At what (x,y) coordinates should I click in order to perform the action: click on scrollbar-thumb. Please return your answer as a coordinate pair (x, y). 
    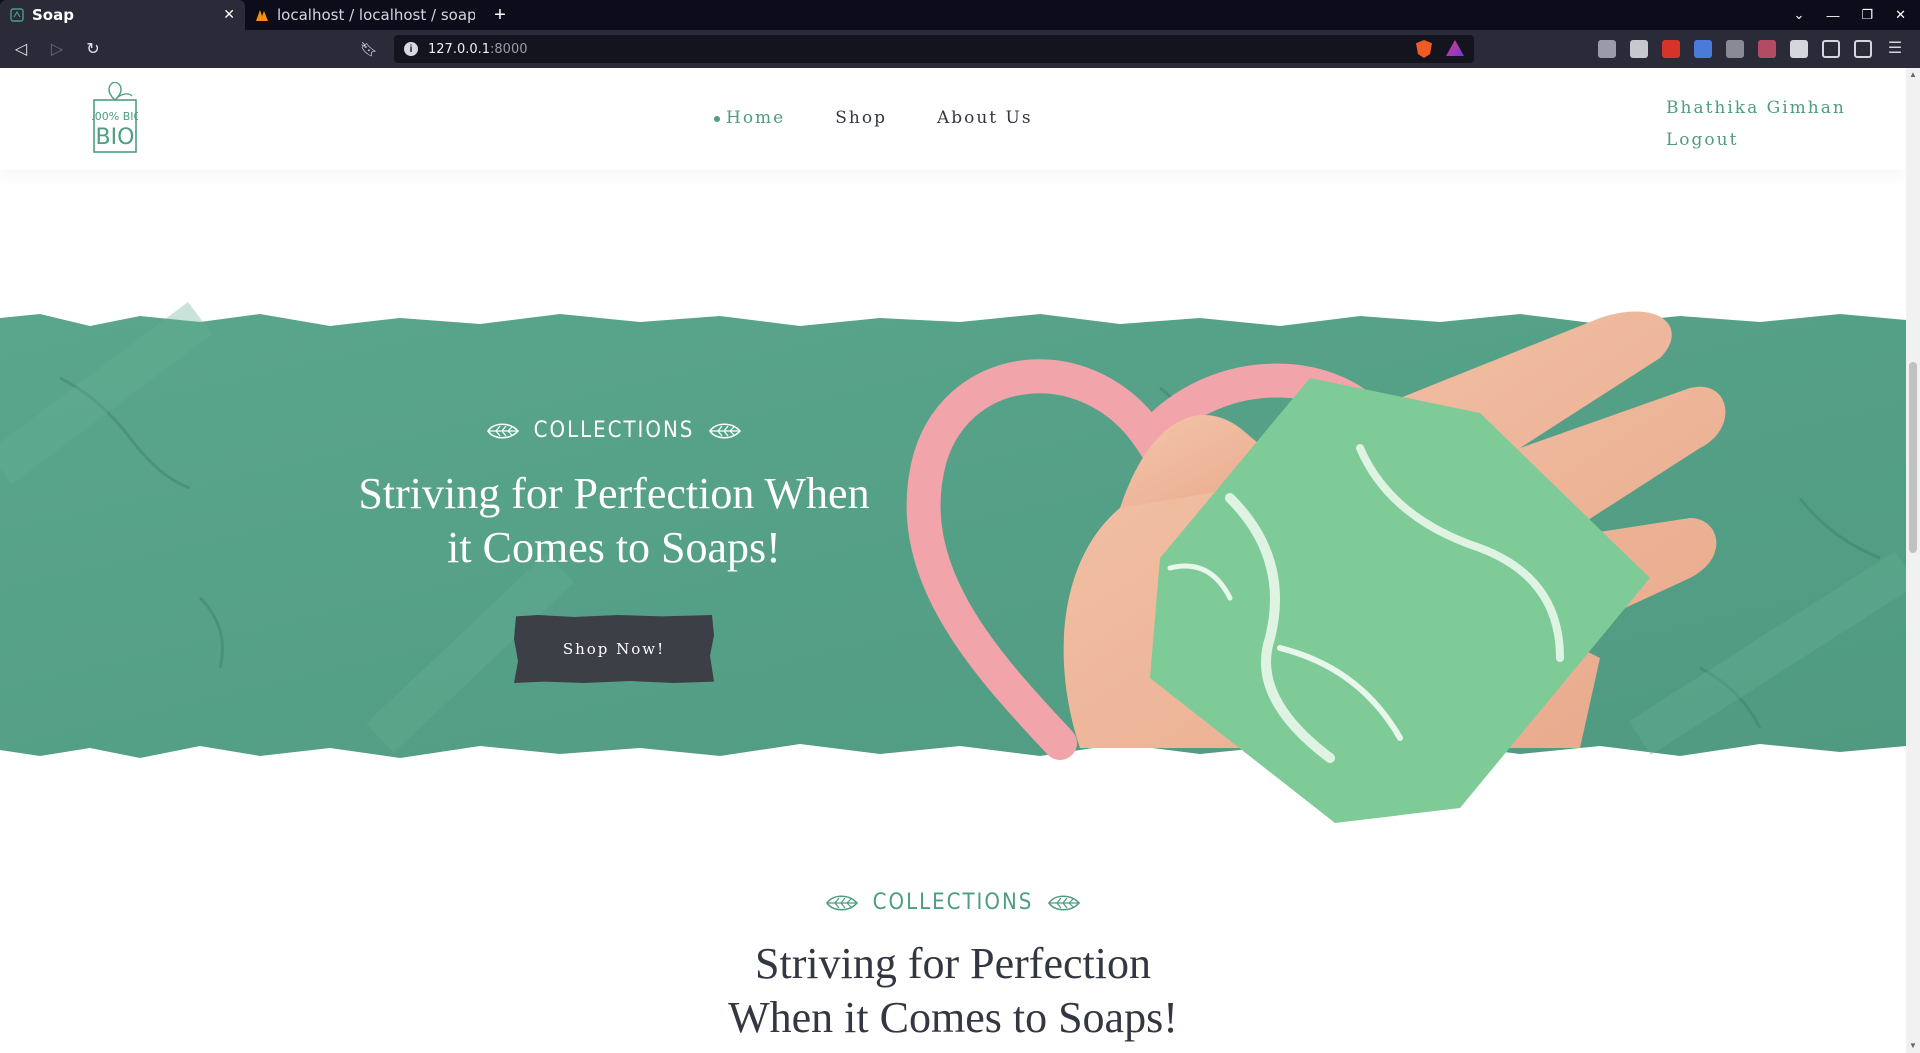
    Looking at the image, I should click on (1913, 457).